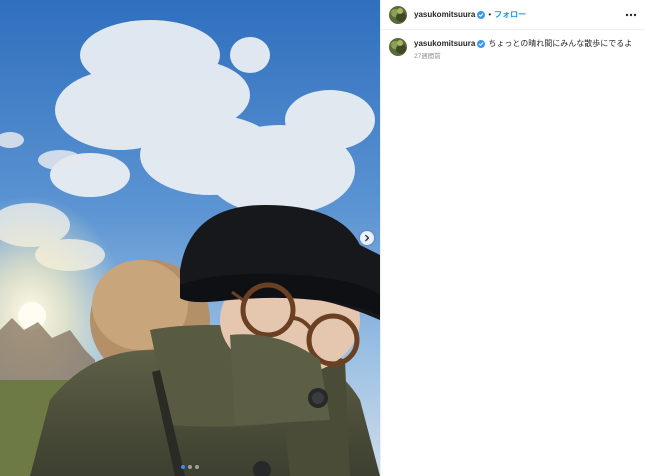 This screenshot has width=645, height=476. I want to click on next-slide-button, so click(367, 238).